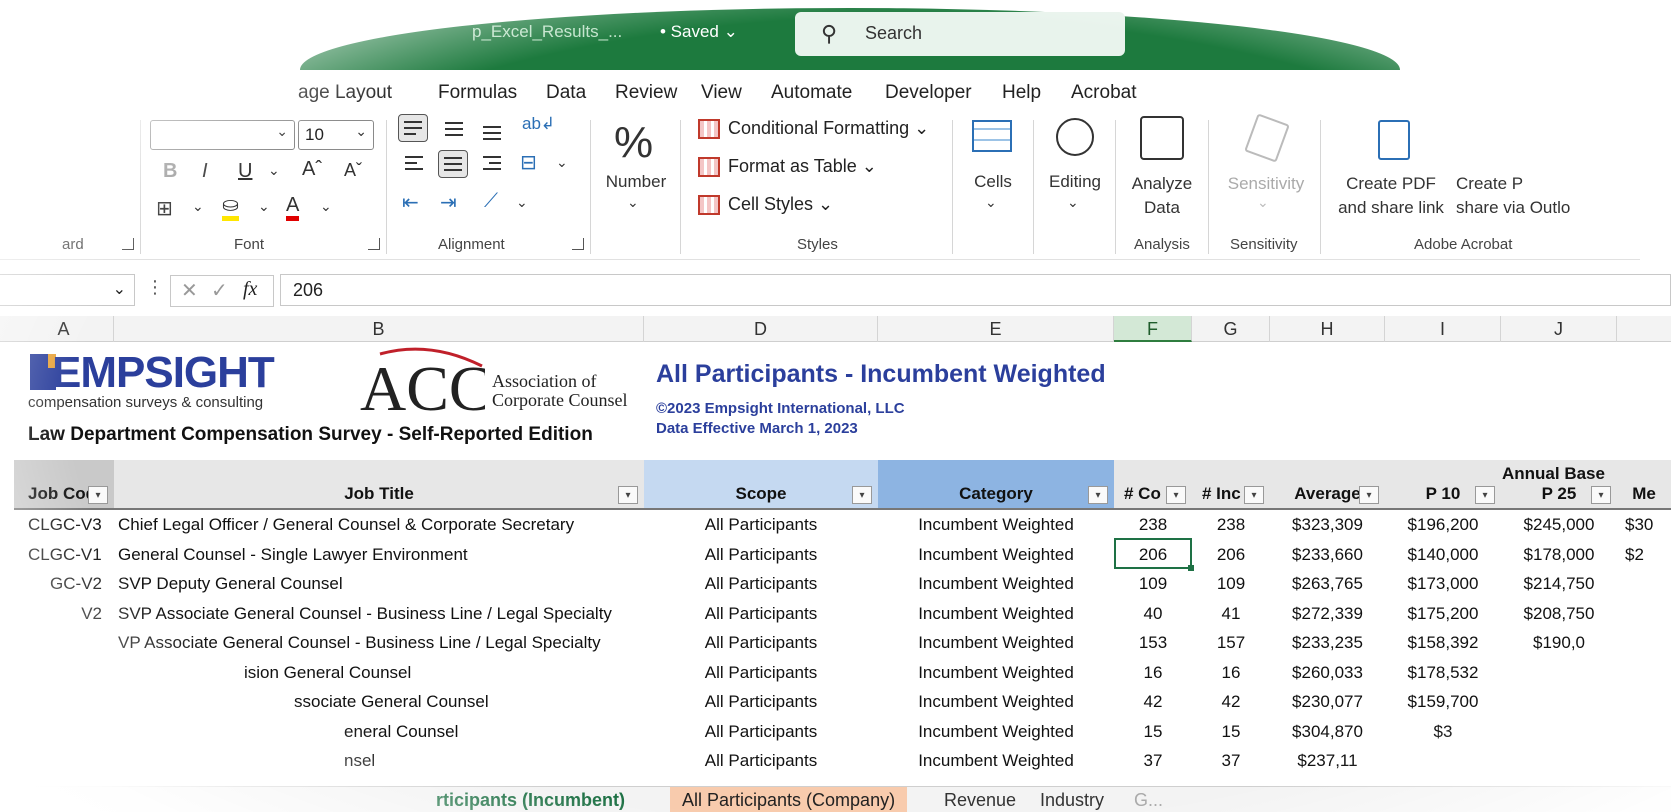 This screenshot has width=1671, height=812. What do you see at coordinates (170, 171) in the screenshot?
I see `bold-icon: B` at bounding box center [170, 171].